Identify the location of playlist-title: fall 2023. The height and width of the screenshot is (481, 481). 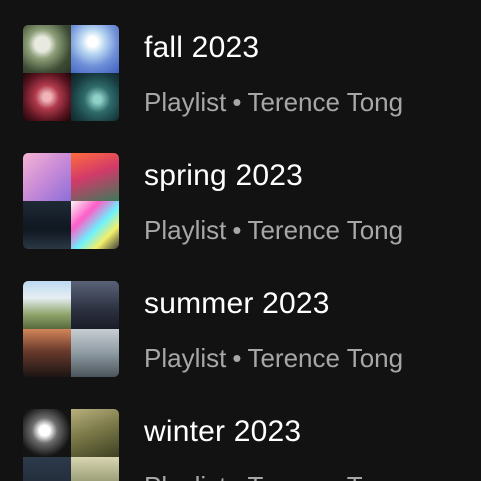
(202, 47).